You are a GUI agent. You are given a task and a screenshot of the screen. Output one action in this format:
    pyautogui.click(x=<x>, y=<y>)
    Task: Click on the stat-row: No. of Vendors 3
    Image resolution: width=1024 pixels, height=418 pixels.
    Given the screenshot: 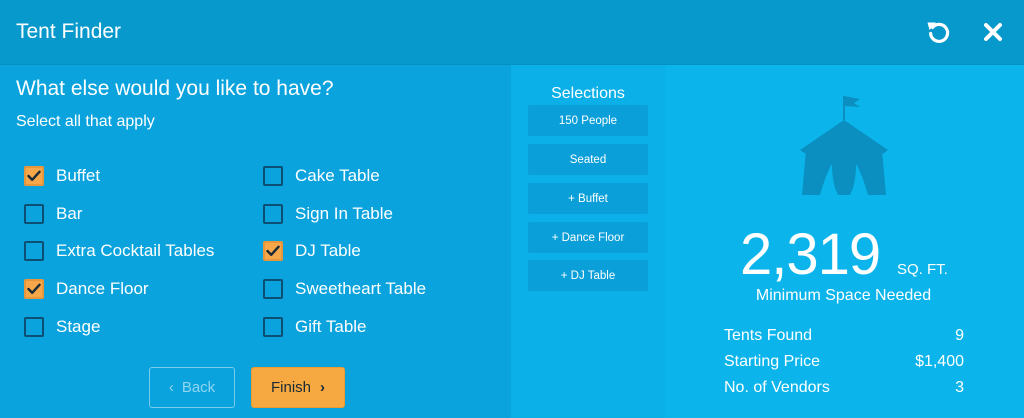 What is the action you would take?
    pyautogui.click(x=844, y=388)
    